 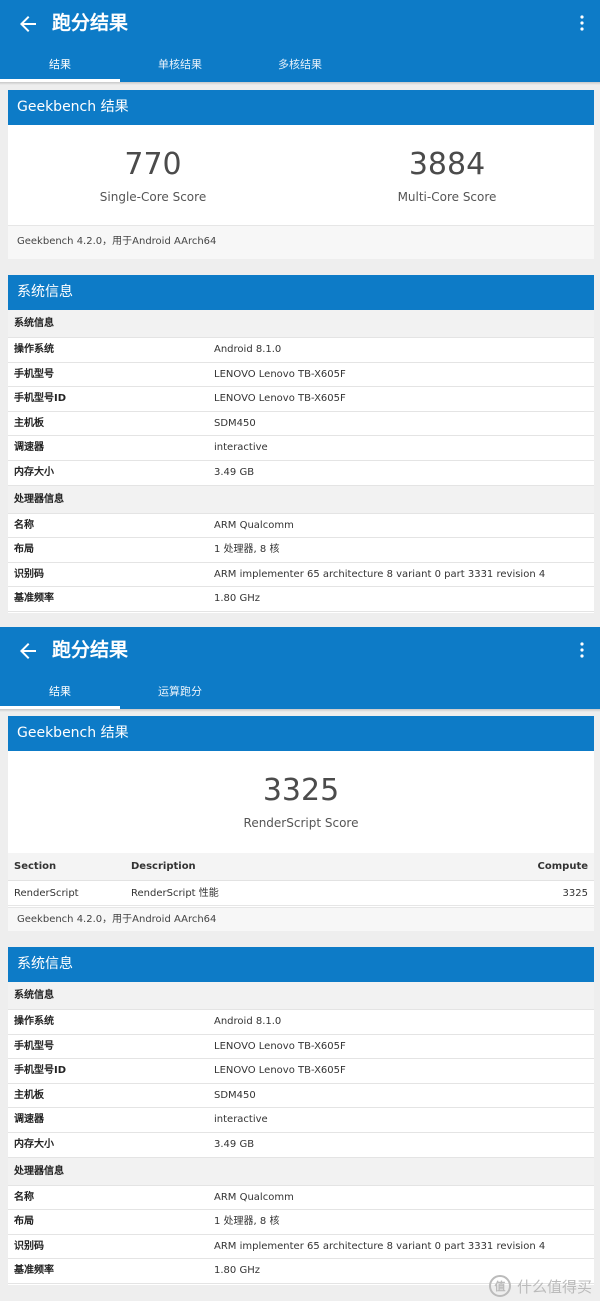 What do you see at coordinates (35, 866) in the screenshot?
I see `column-header-section: Section` at bounding box center [35, 866].